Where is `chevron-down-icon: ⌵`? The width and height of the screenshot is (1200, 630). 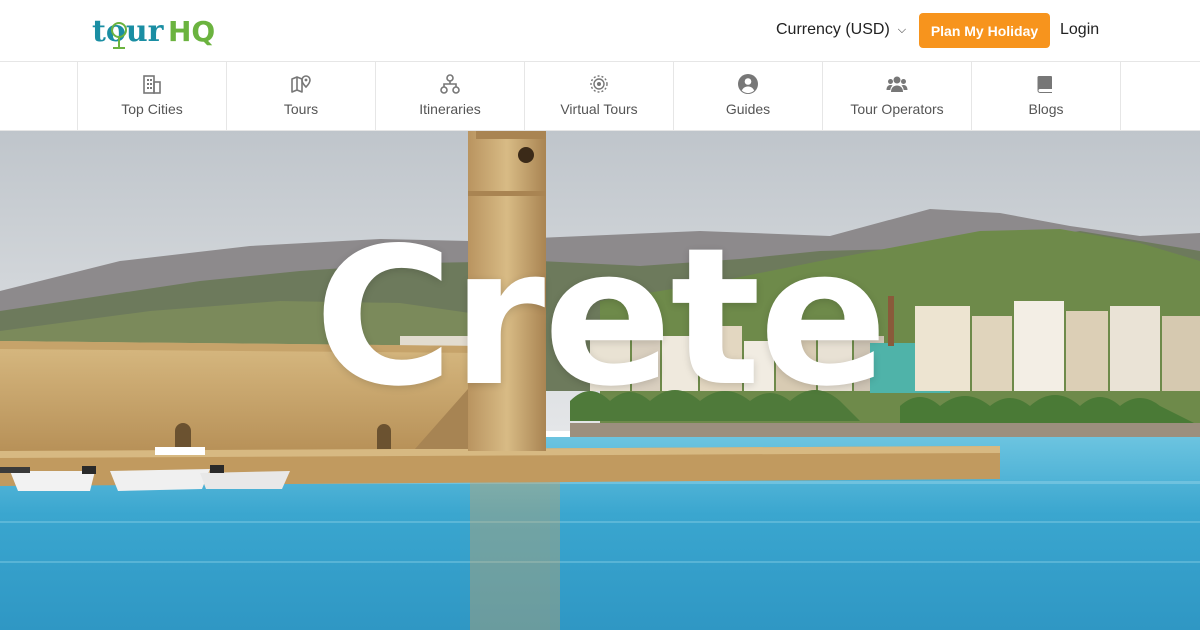 chevron-down-icon: ⌵ is located at coordinates (902, 29).